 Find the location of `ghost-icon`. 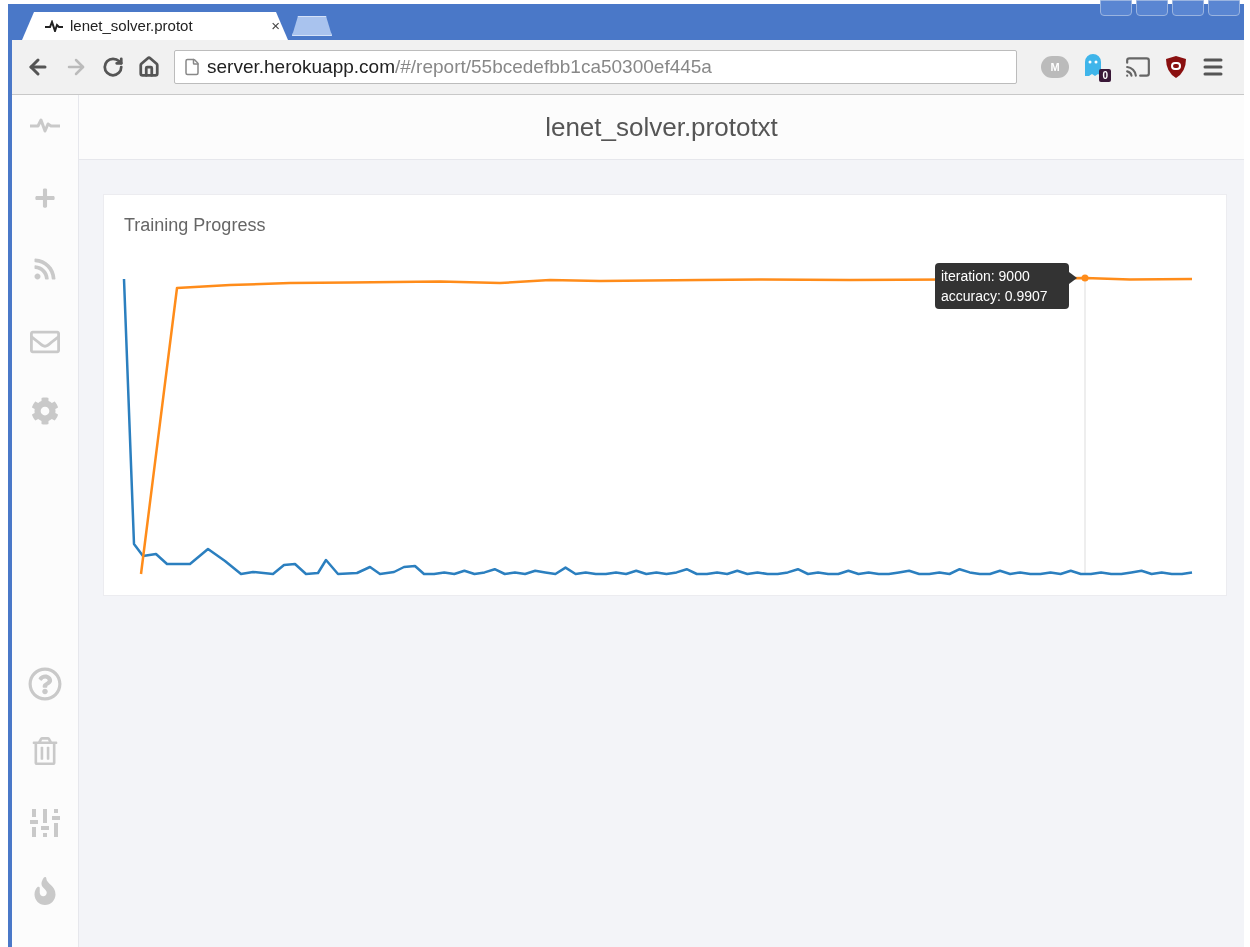

ghost-icon is located at coordinates (1093, 65).